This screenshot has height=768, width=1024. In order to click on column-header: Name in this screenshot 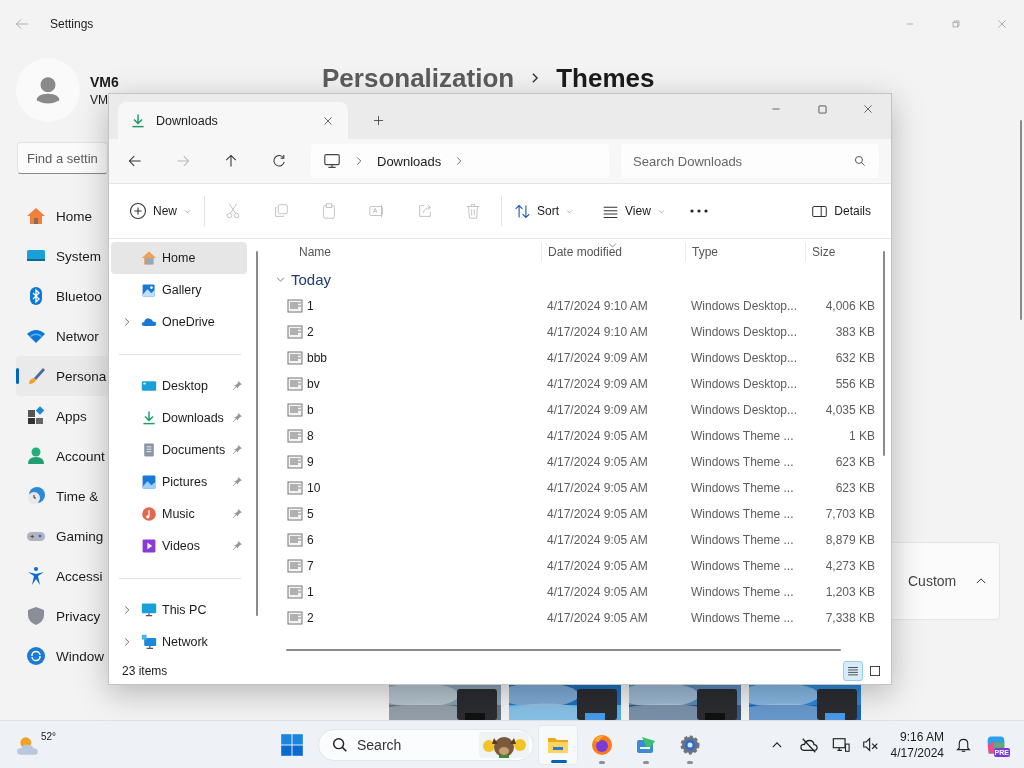, I will do `click(402, 252)`.